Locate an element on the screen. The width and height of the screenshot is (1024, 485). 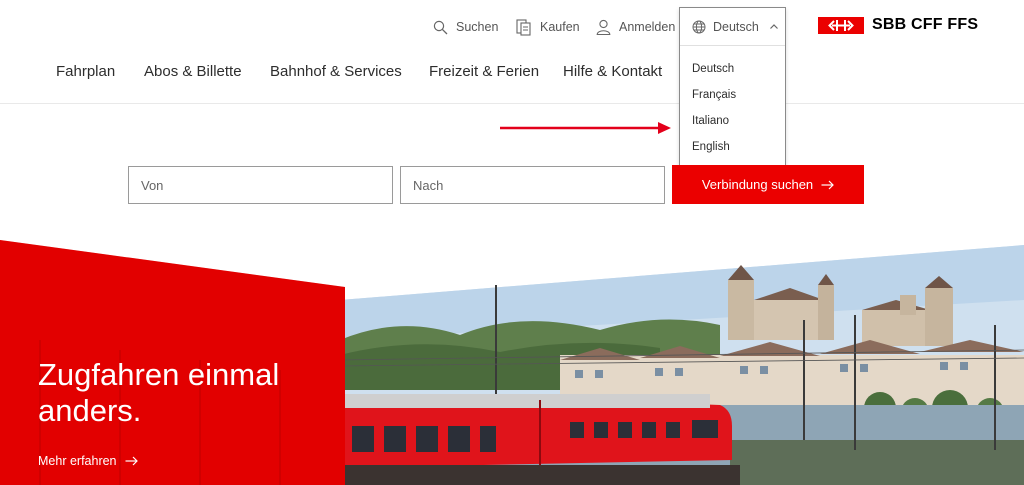
nav-freizeit-ferien: Freizeit & Ferien is located at coordinates (484, 71).